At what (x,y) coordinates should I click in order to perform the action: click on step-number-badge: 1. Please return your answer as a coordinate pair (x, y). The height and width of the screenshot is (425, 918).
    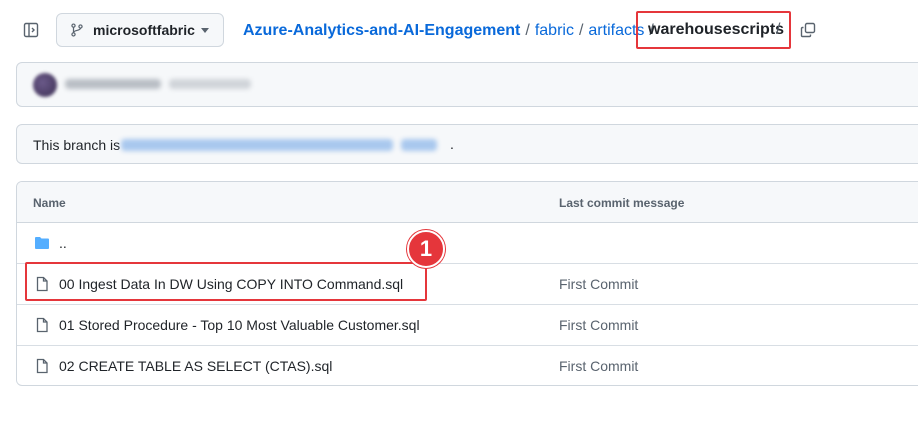
    Looking at the image, I should click on (426, 249).